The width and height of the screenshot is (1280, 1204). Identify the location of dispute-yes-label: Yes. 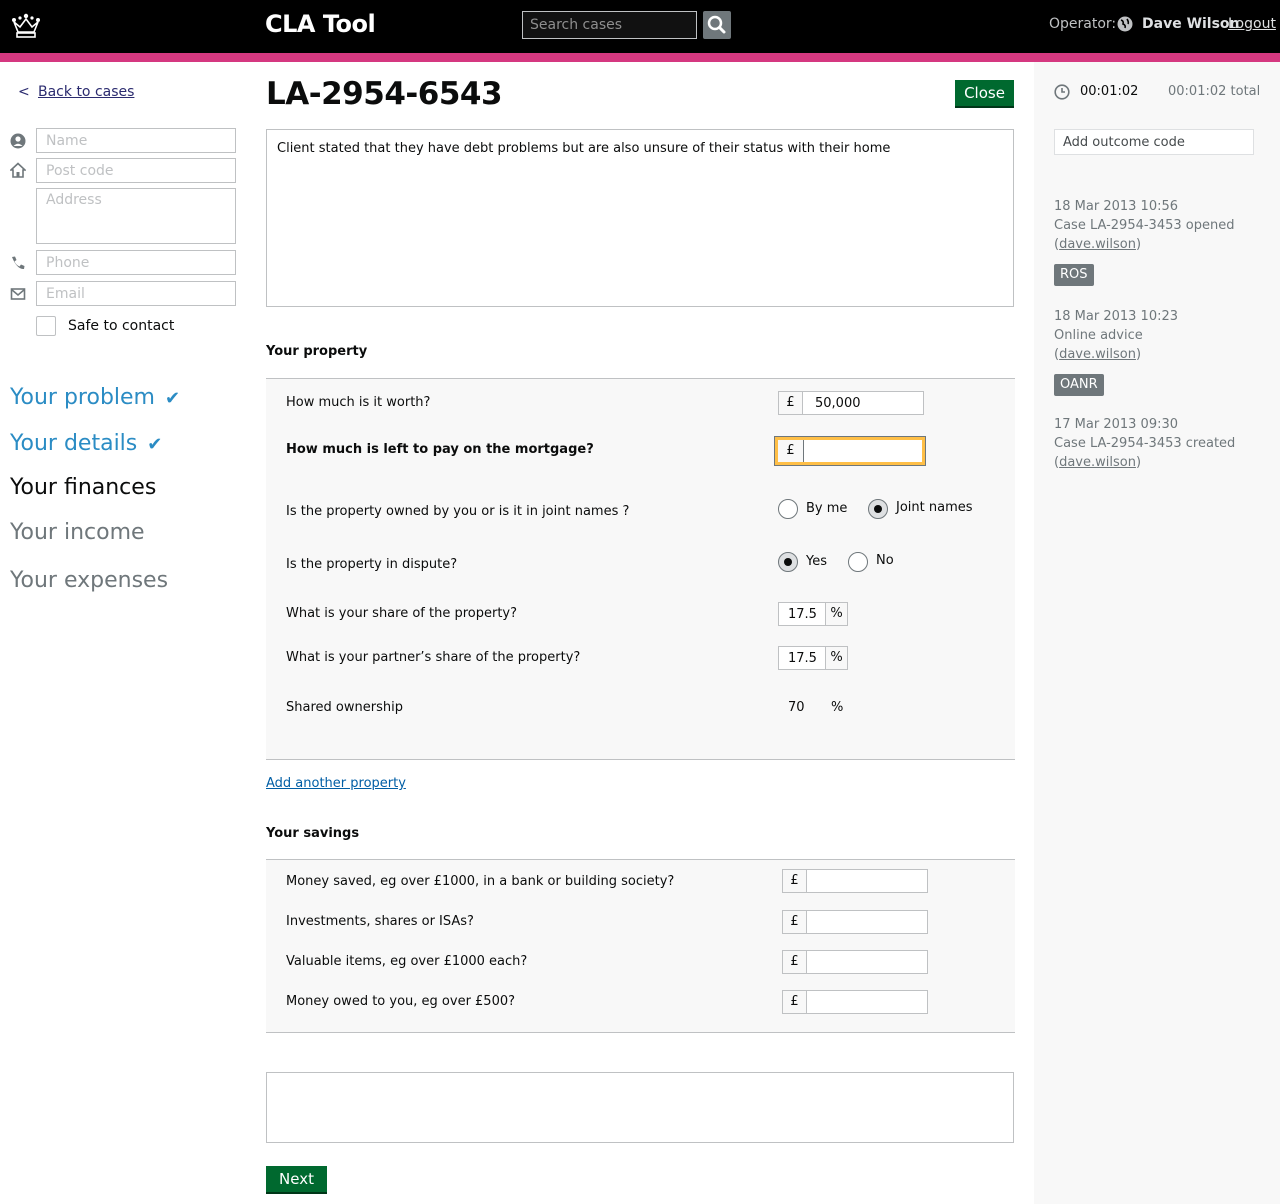
(816, 561).